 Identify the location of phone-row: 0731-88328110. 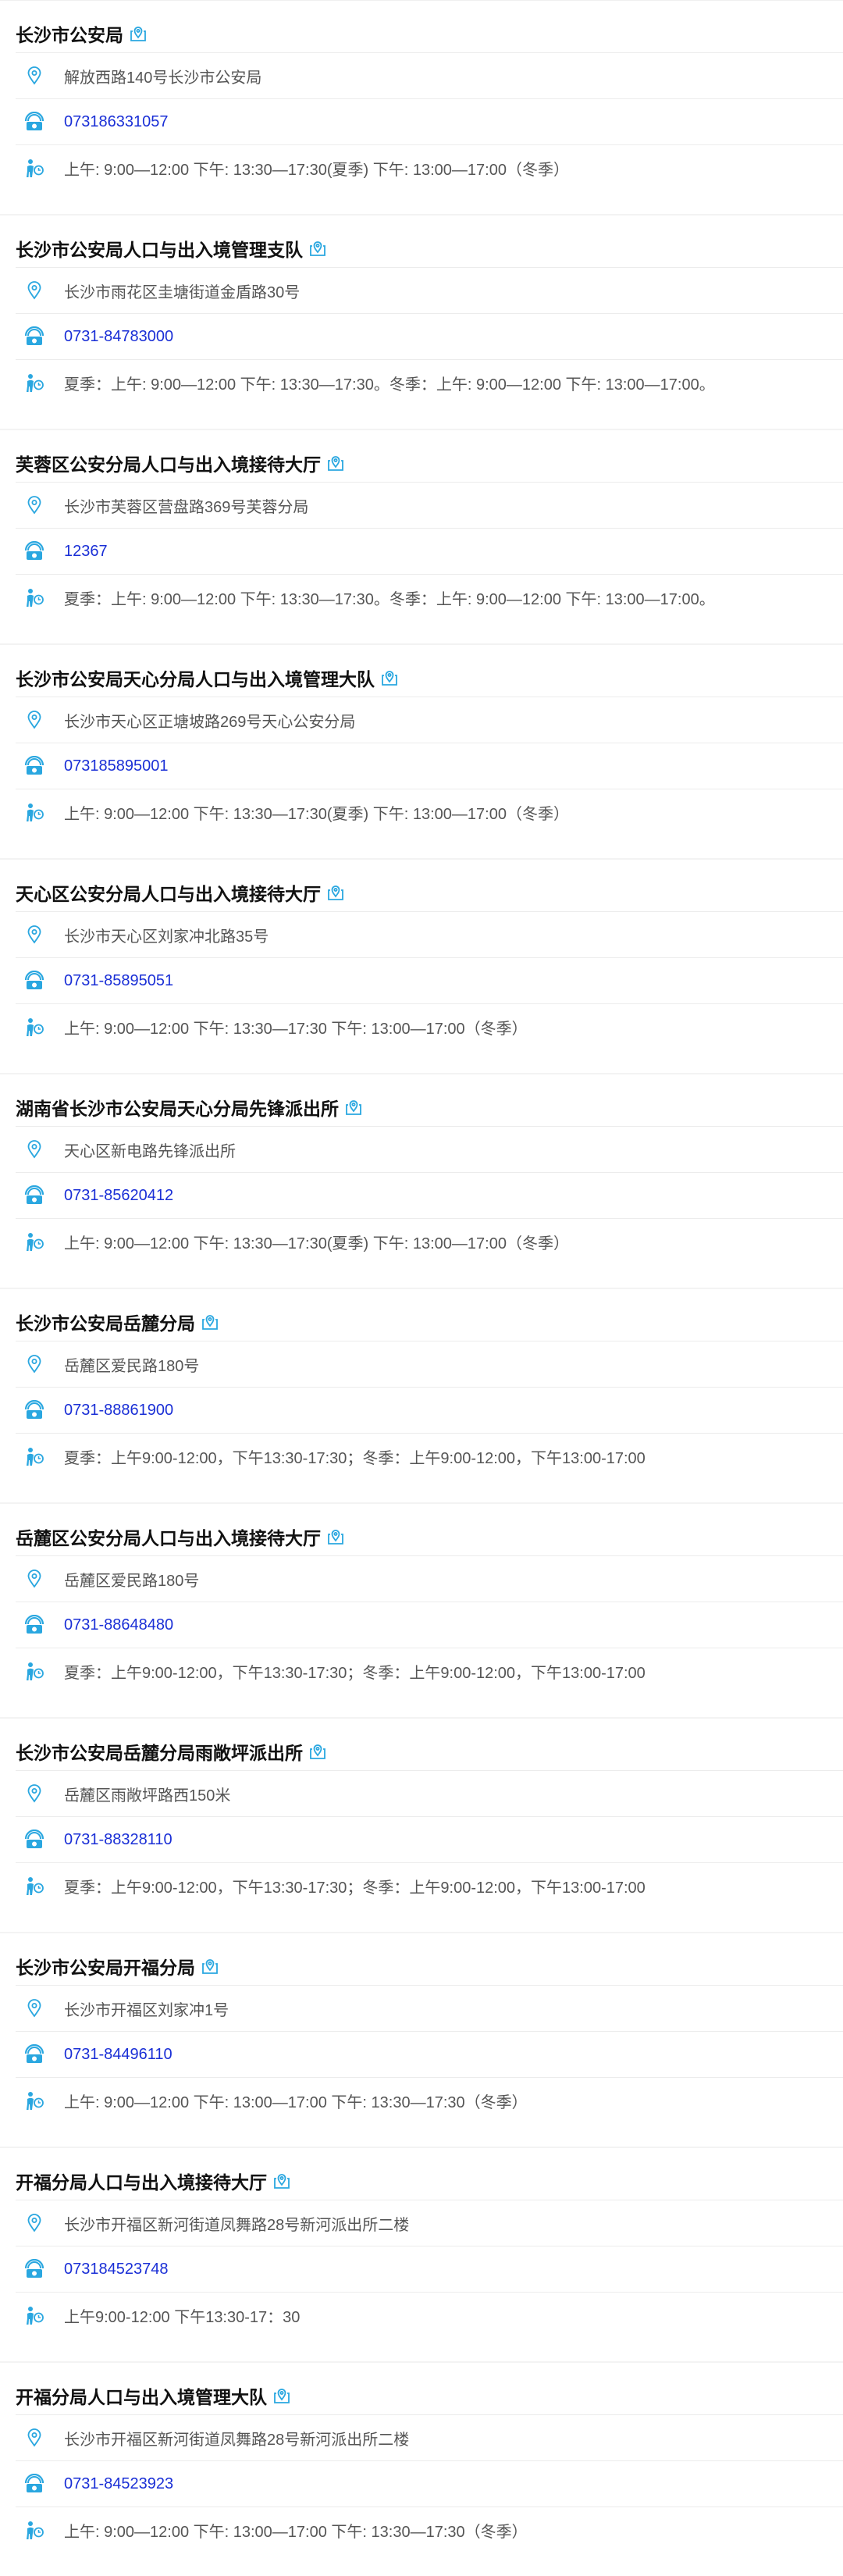
(430, 1839).